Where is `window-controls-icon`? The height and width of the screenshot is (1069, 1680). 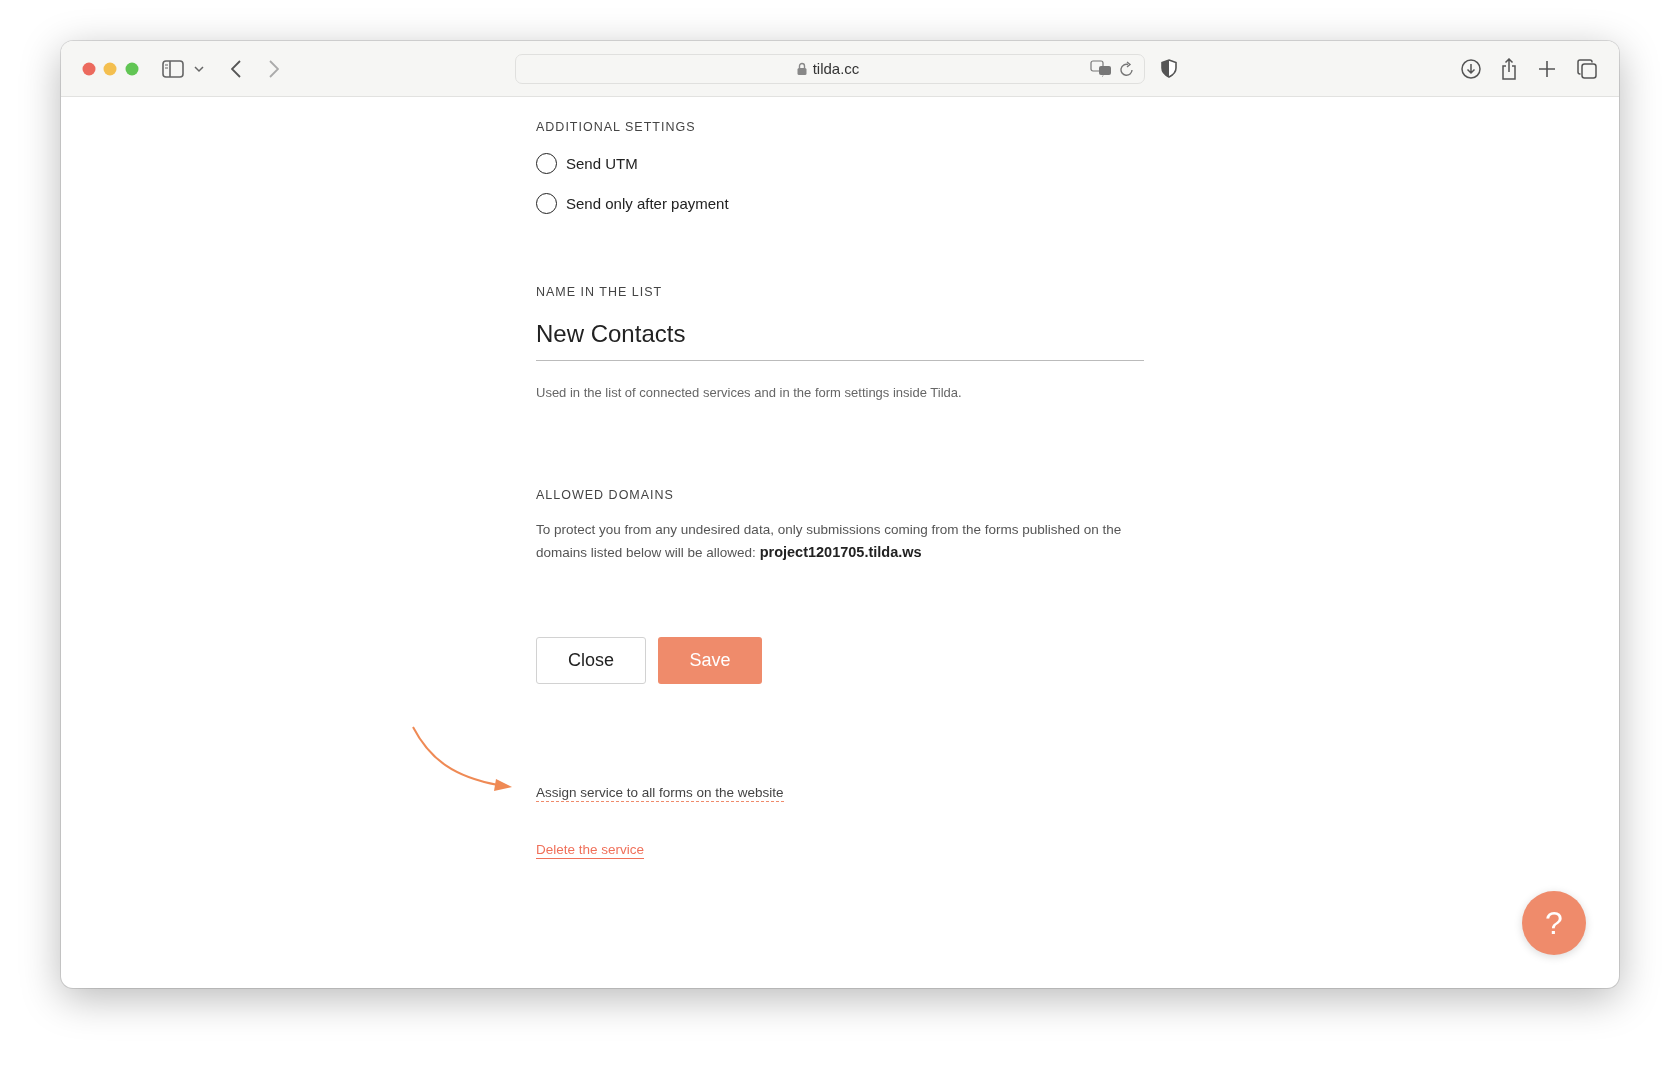
window-controls-icon is located at coordinates (111, 68).